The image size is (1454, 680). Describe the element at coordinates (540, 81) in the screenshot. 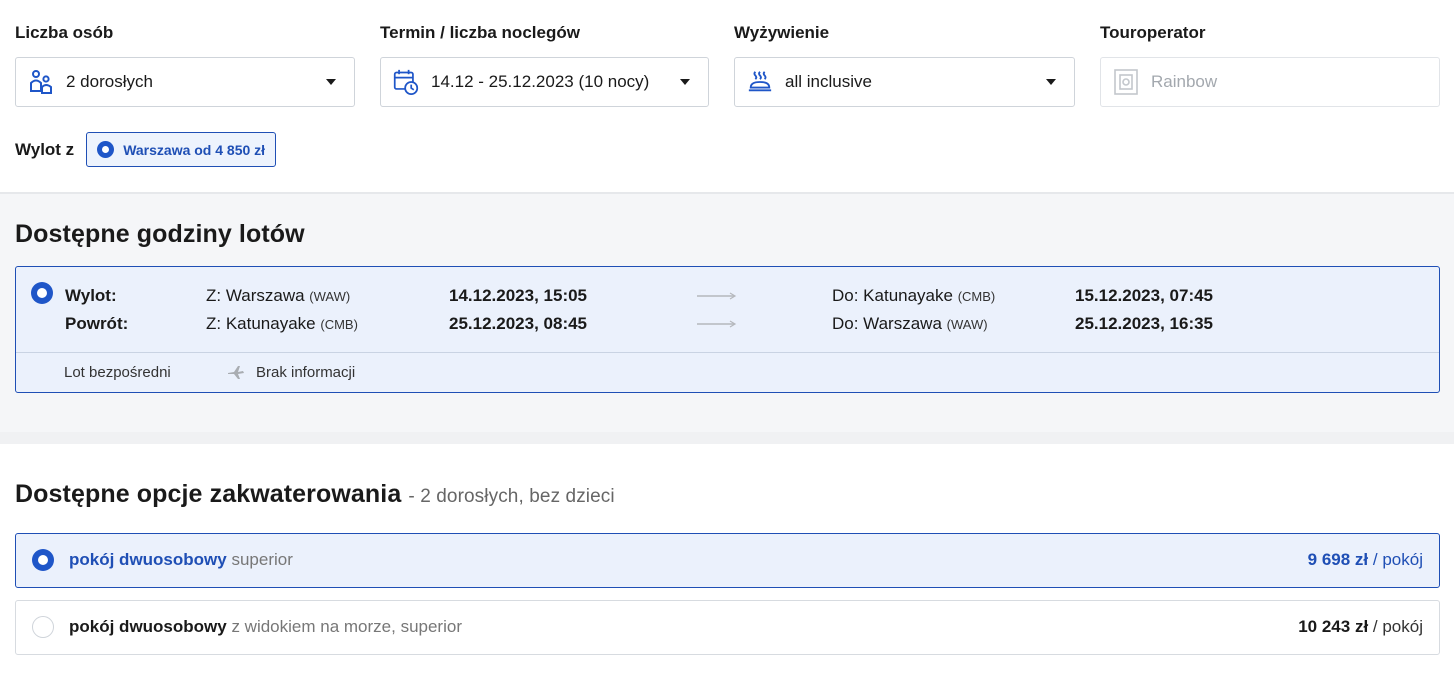

I see `term-value: 14.12 - 25.12.2023 (10 nocy)` at that location.